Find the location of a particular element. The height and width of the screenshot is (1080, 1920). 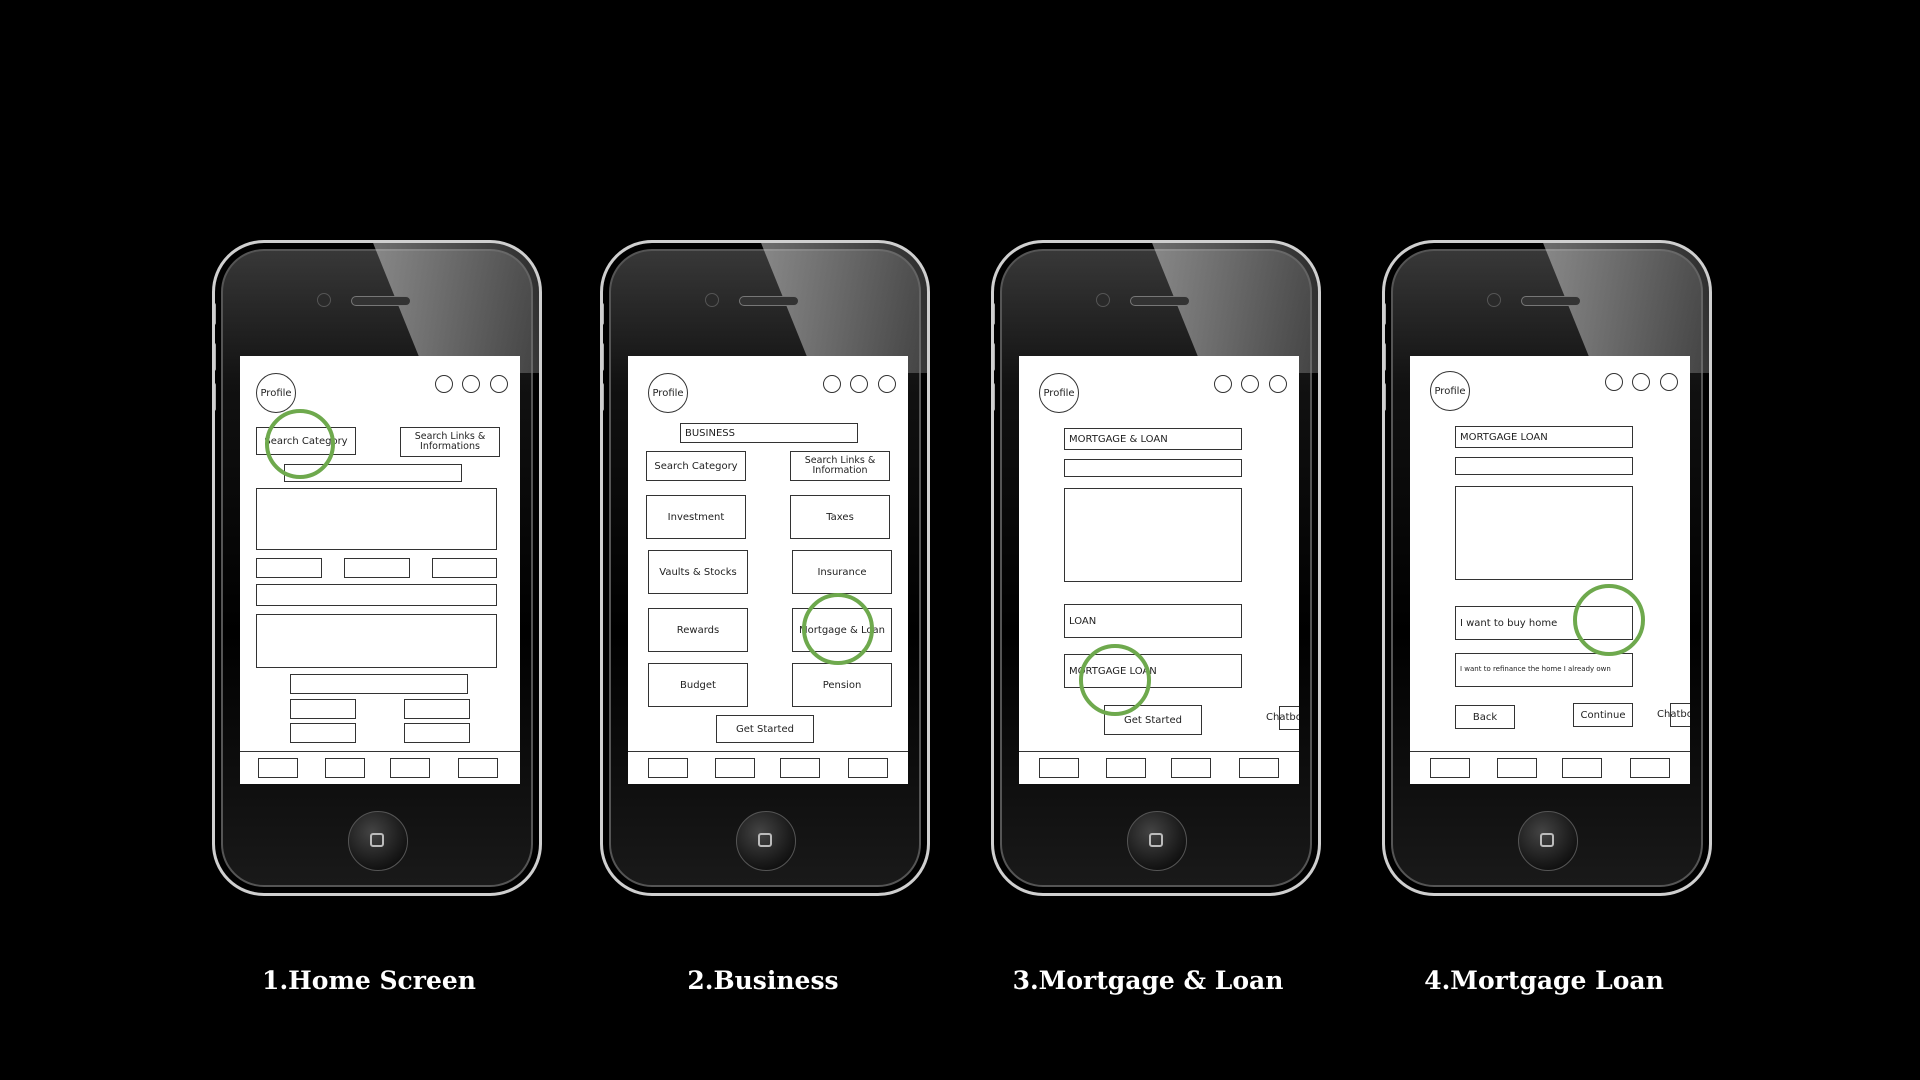

category-label: Insurance is located at coordinates (842, 572).